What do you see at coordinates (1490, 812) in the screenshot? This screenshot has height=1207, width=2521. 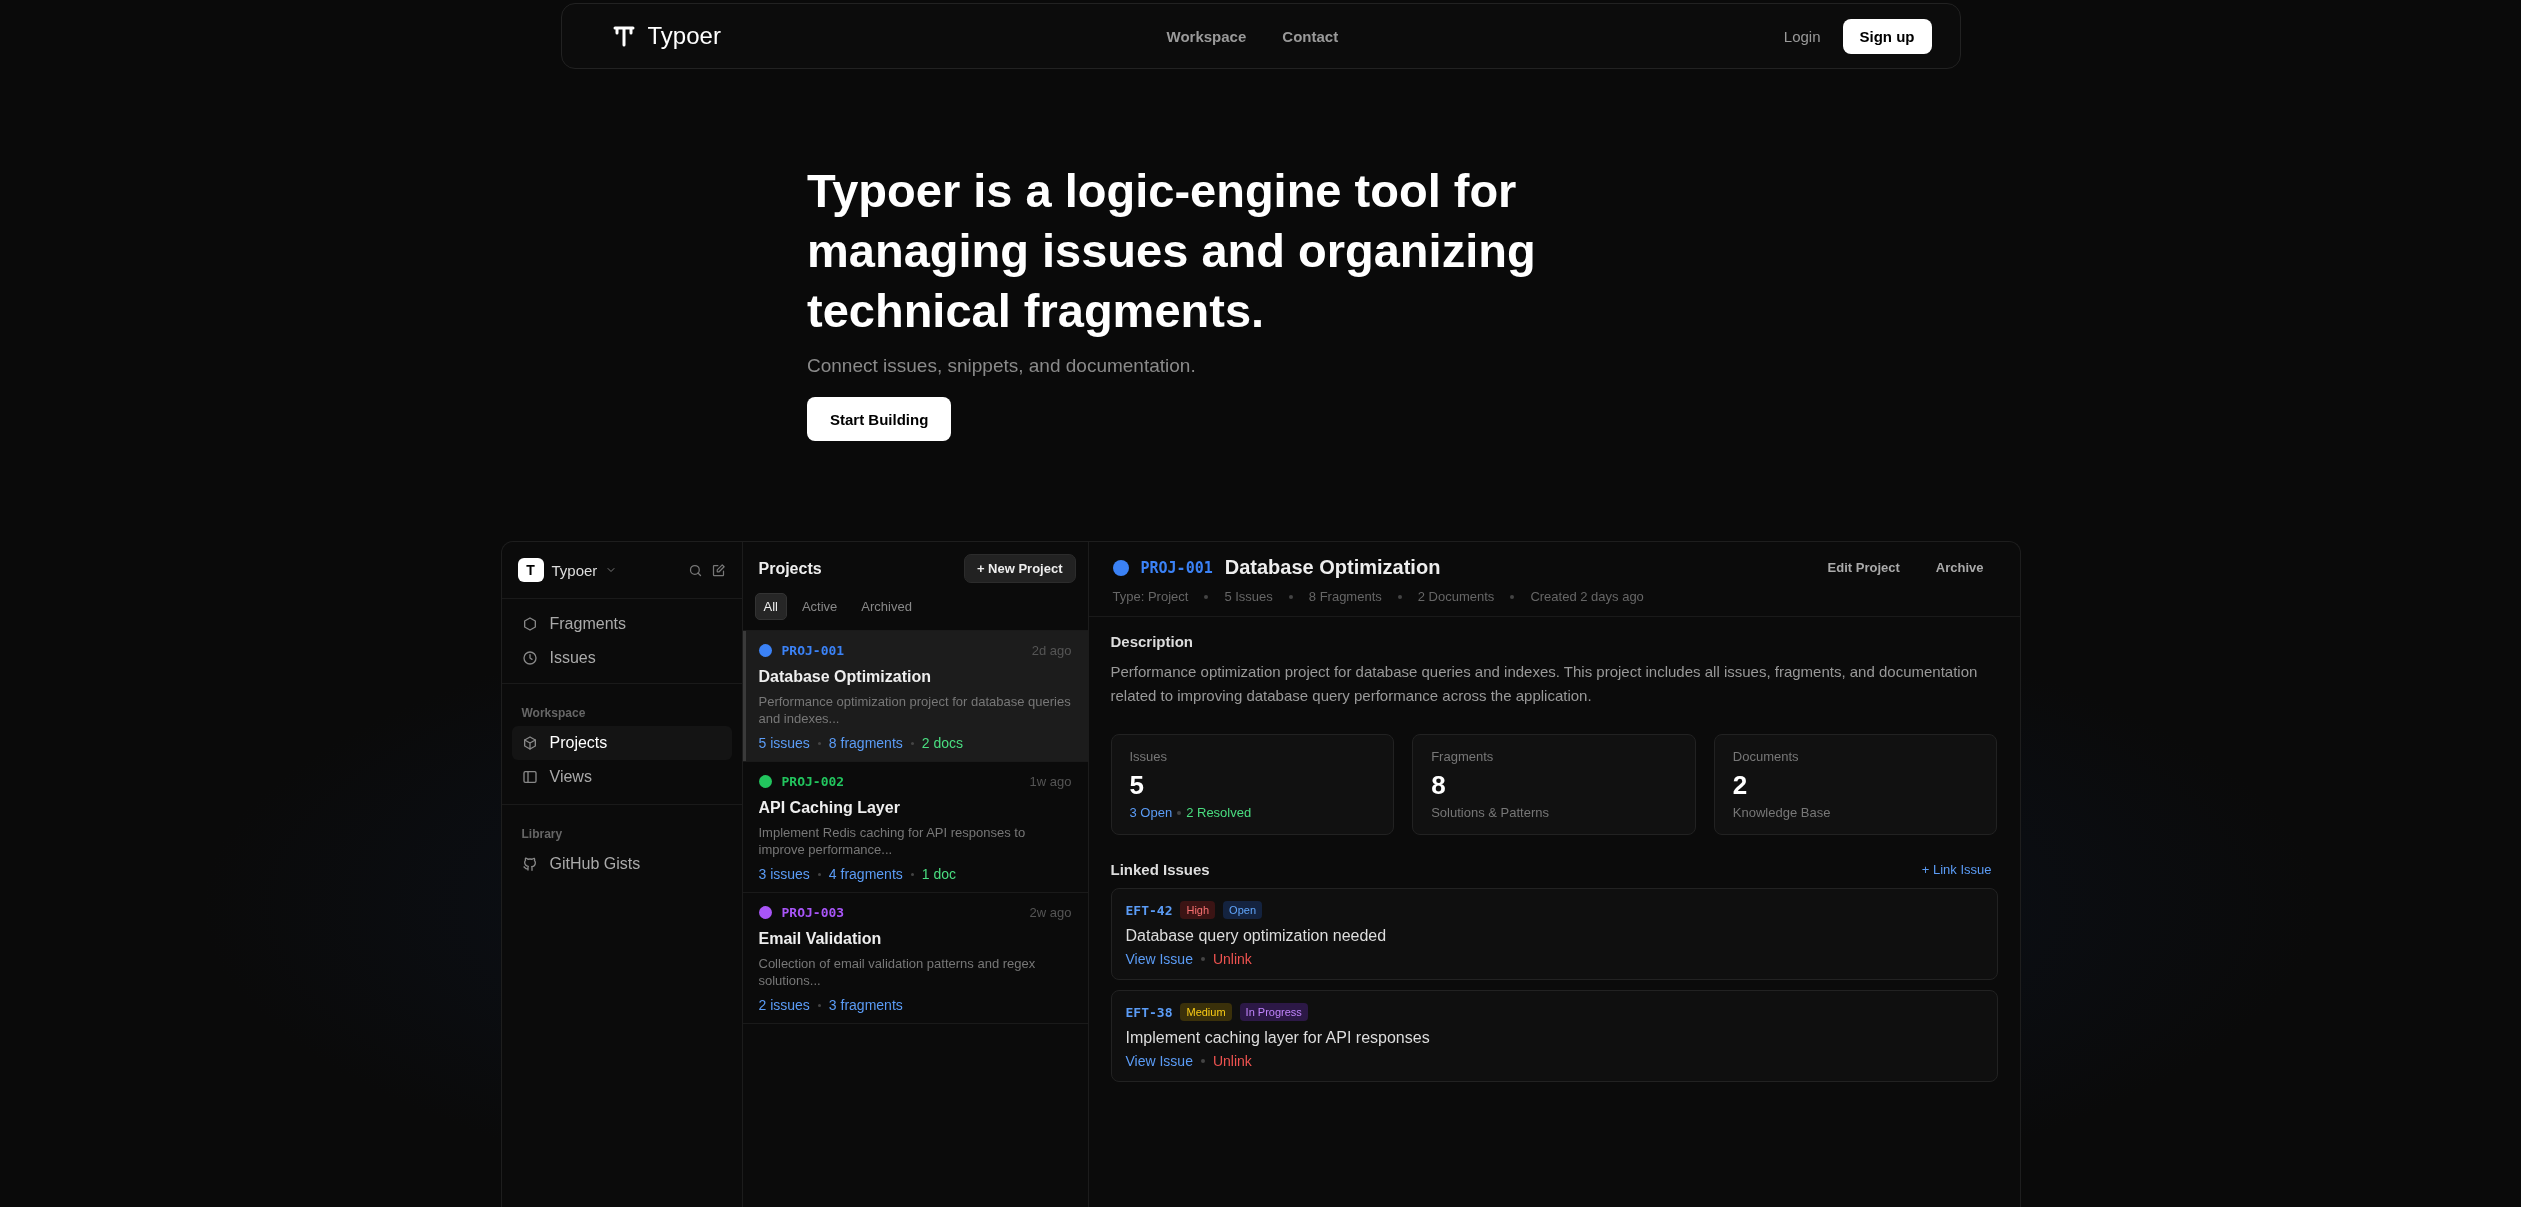 I see `stat-note: Solutions & Patterns` at bounding box center [1490, 812].